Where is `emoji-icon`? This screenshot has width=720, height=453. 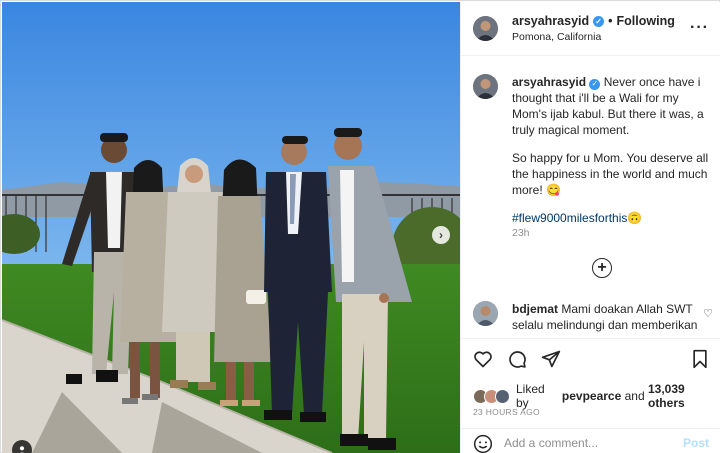 emoji-icon is located at coordinates (483, 443).